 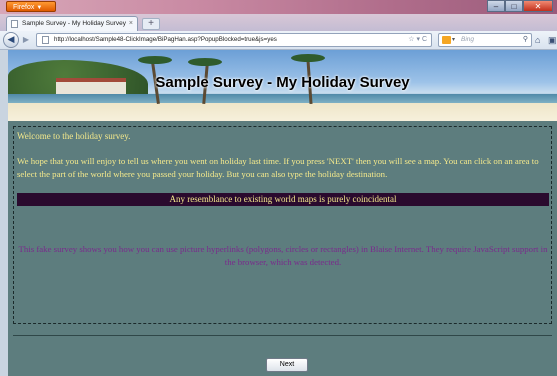 I want to click on plus-icon: +, so click(x=151, y=23).